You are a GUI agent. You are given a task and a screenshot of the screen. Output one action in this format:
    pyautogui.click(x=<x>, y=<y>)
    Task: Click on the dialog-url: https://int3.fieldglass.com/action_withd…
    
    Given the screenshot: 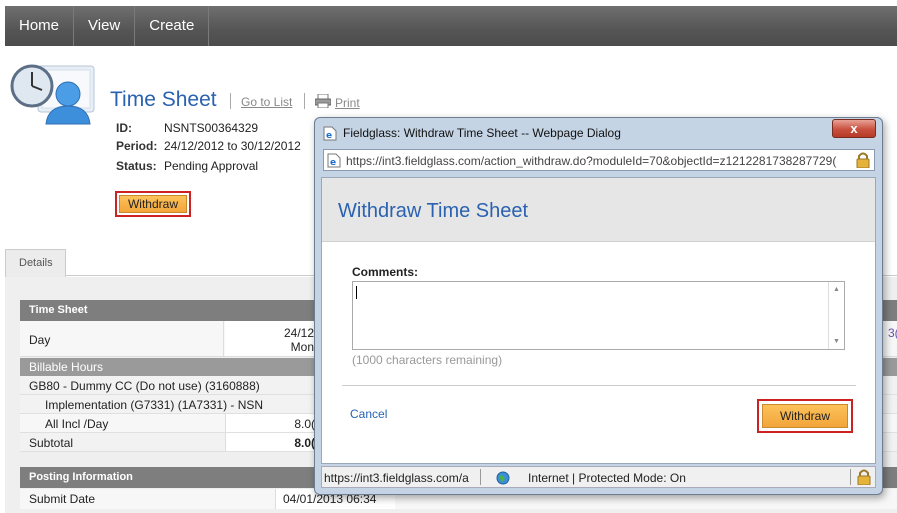 What is the action you would take?
    pyautogui.click(x=591, y=161)
    